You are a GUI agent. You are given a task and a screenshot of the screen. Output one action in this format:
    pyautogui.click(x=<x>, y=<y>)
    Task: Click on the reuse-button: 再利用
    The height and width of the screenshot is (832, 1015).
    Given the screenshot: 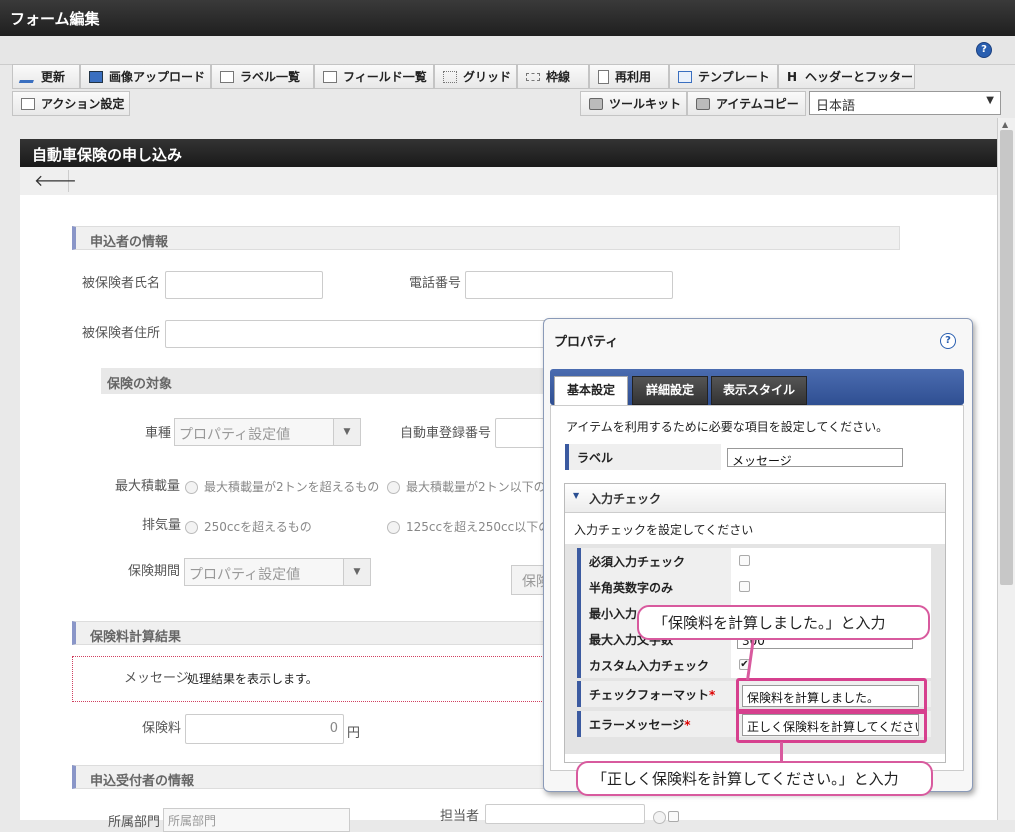 What is the action you would take?
    pyautogui.click(x=629, y=76)
    